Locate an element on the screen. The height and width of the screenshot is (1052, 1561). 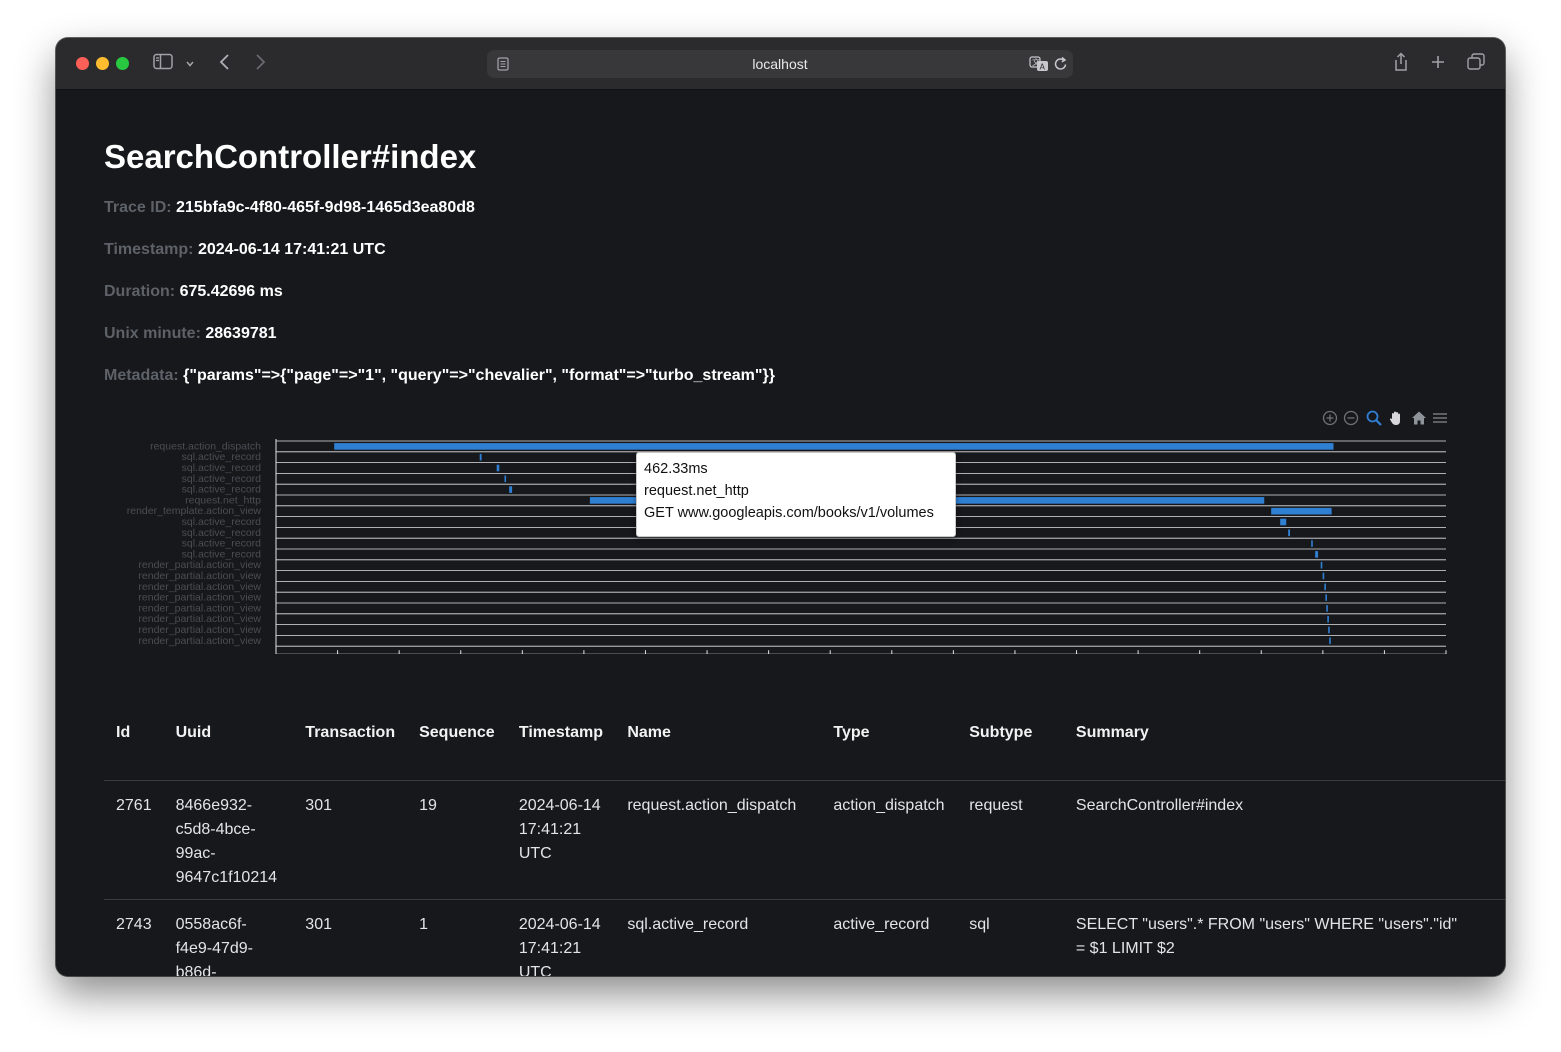
metadata-label: Metadata: is located at coordinates (141, 375).